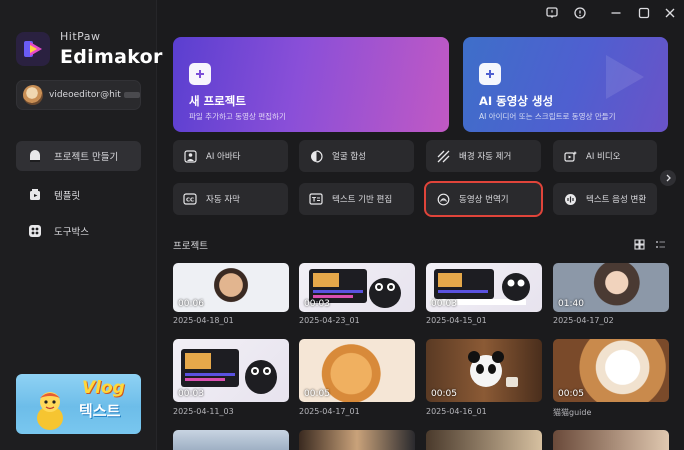  What do you see at coordinates (100, 411) in the screenshot?
I see `promo-subtitle: 텍스트` at bounding box center [100, 411].